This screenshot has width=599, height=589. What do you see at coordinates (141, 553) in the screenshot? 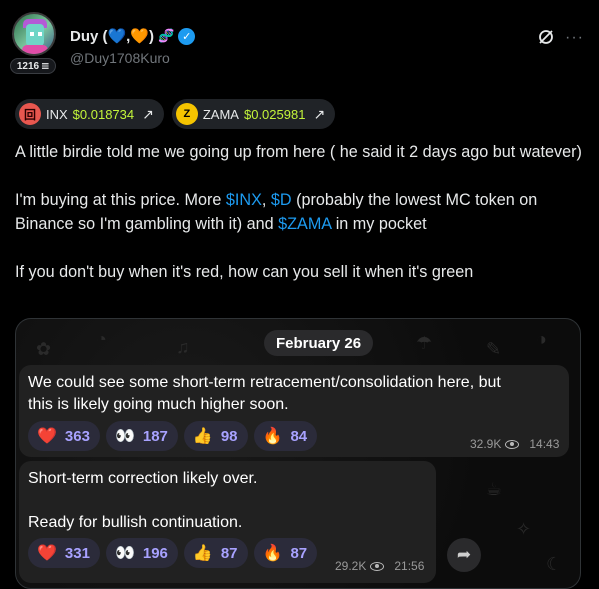
I see `reaction-eyes: 👀 196` at bounding box center [141, 553].